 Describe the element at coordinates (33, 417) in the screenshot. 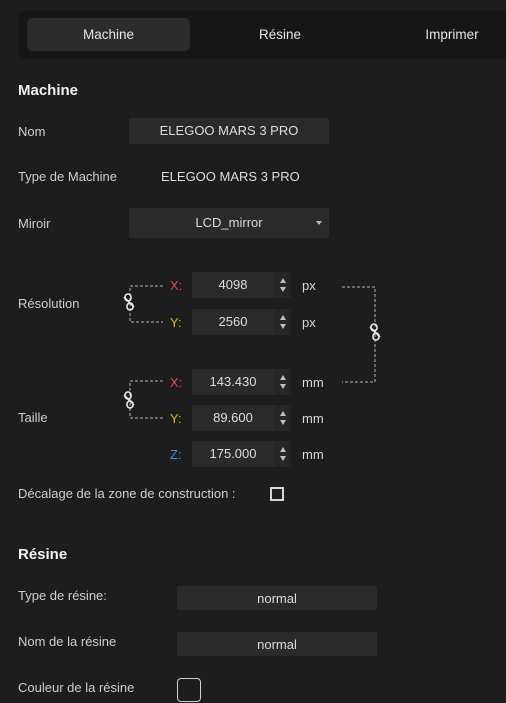

I see `size-label: Taille` at that location.